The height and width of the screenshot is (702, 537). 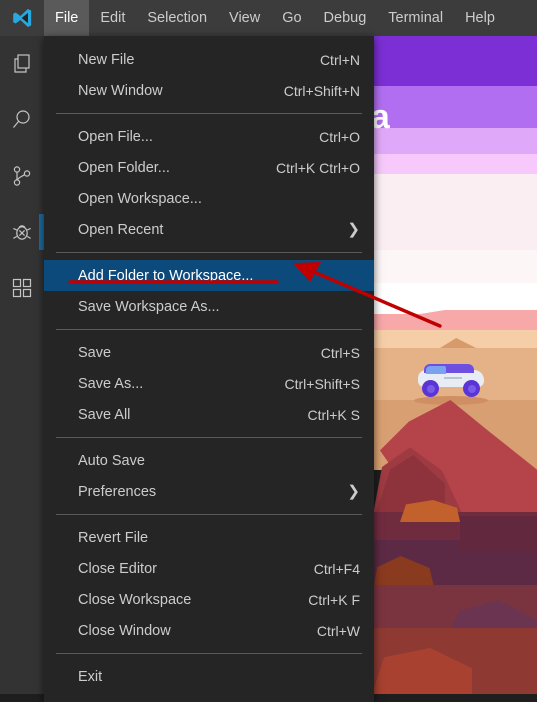 What do you see at coordinates (209, 383) in the screenshot?
I see `menu-item-save-as: Save As... Ctrl+Shift+S` at bounding box center [209, 383].